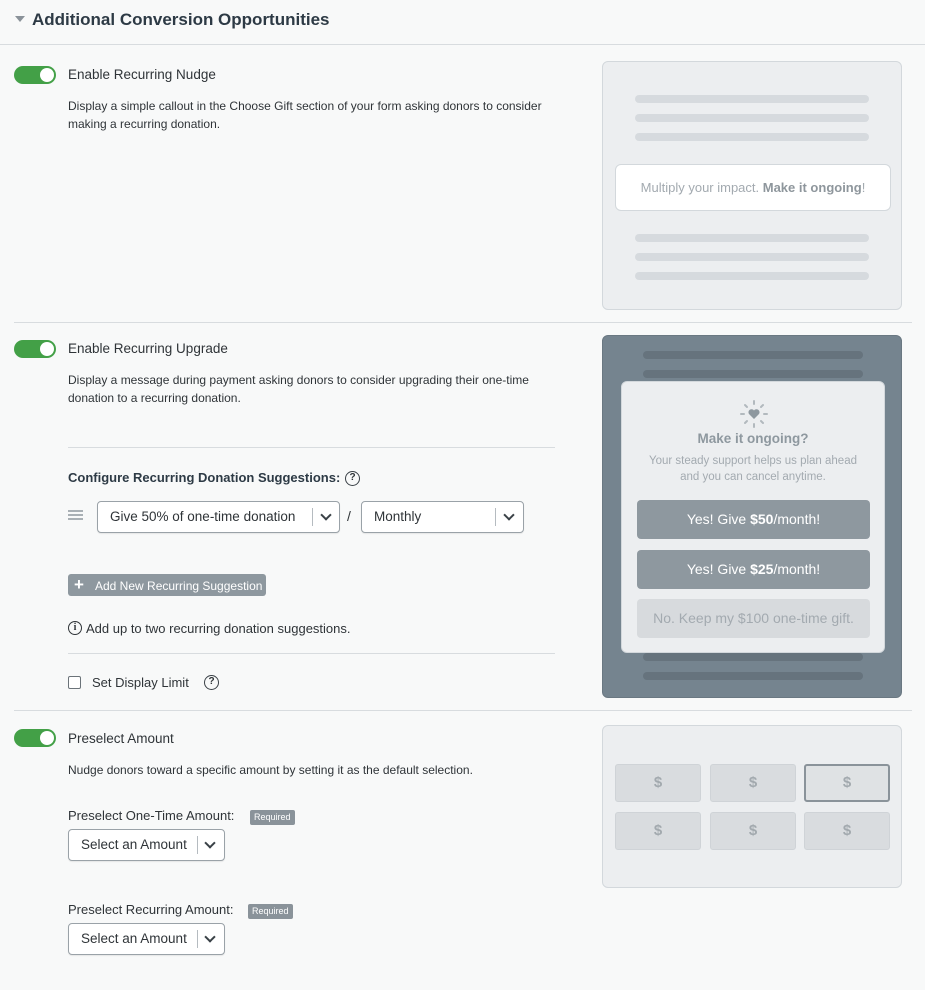 This screenshot has width=925, height=990. I want to click on drag-handle-icon, so click(75, 515).